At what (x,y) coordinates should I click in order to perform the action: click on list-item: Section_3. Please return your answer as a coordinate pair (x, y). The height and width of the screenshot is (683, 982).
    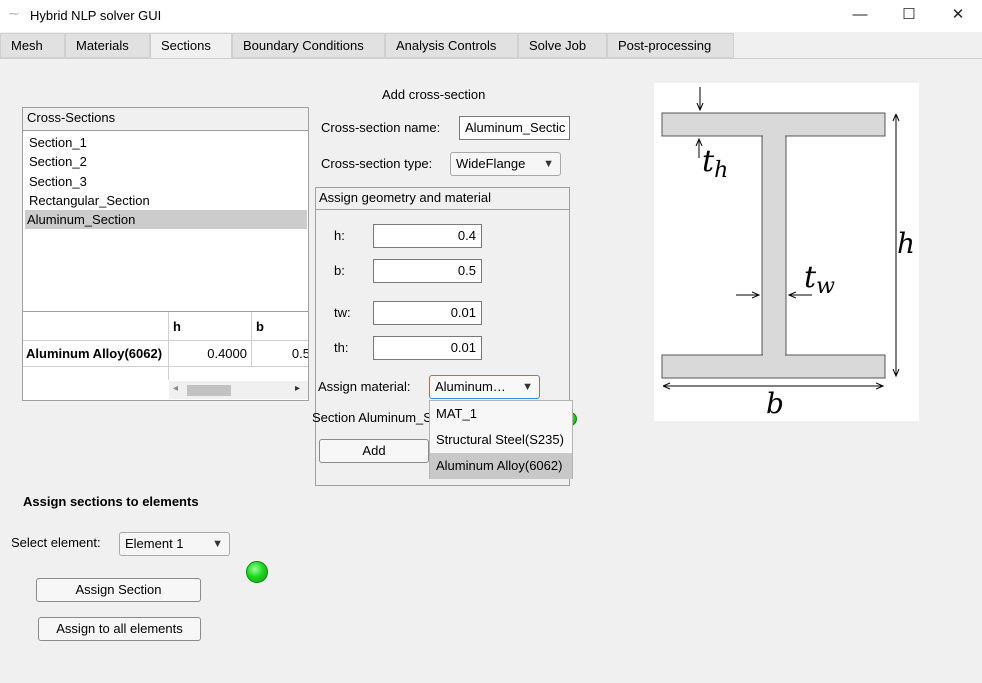
    Looking at the image, I should click on (168, 181).